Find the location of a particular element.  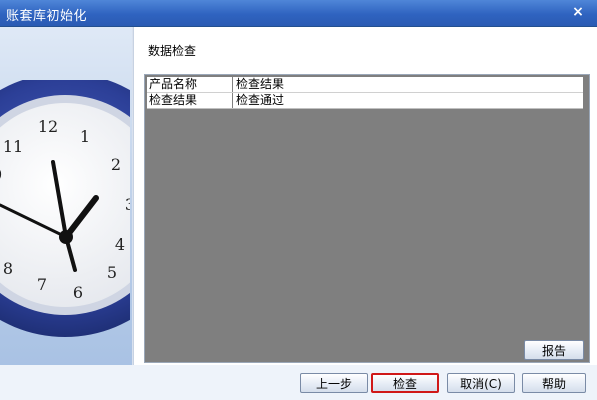

clock-numeral-12: 12 is located at coordinates (48, 126).